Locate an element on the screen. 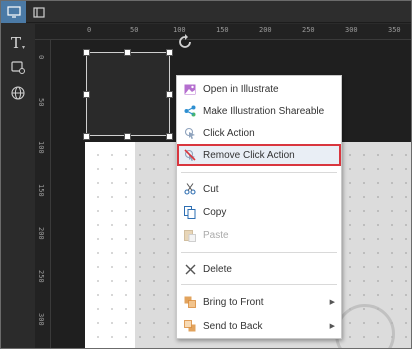 This screenshot has height=349, width=412. paste-icon is located at coordinates (190, 235).